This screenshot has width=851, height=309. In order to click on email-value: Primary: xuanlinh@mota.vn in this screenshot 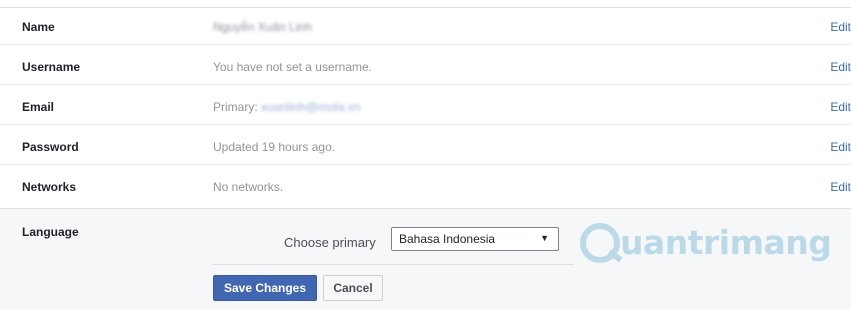, I will do `click(287, 107)`.